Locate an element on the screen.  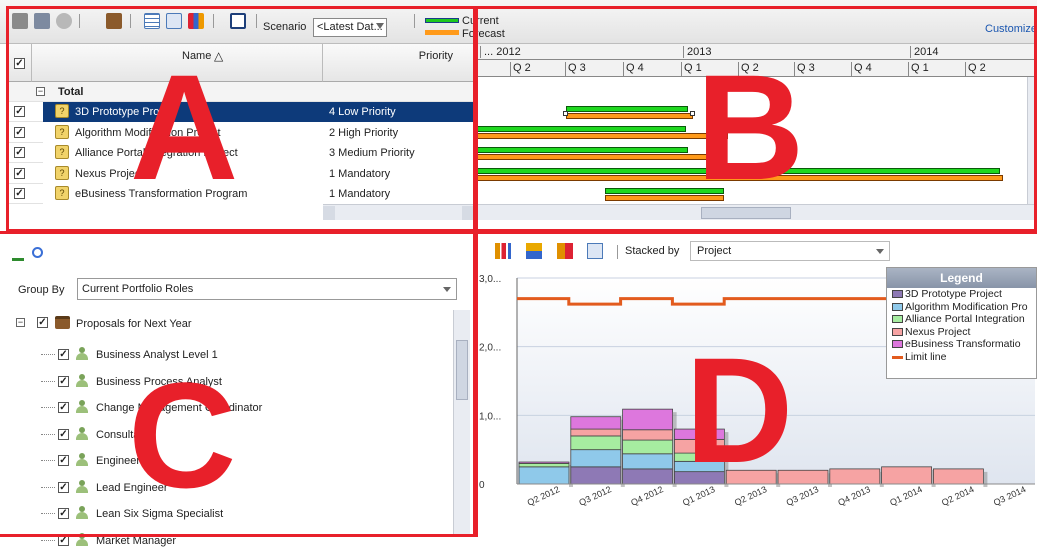
row-name-cell: ? Nexus Project is located at coordinates (183, 173).